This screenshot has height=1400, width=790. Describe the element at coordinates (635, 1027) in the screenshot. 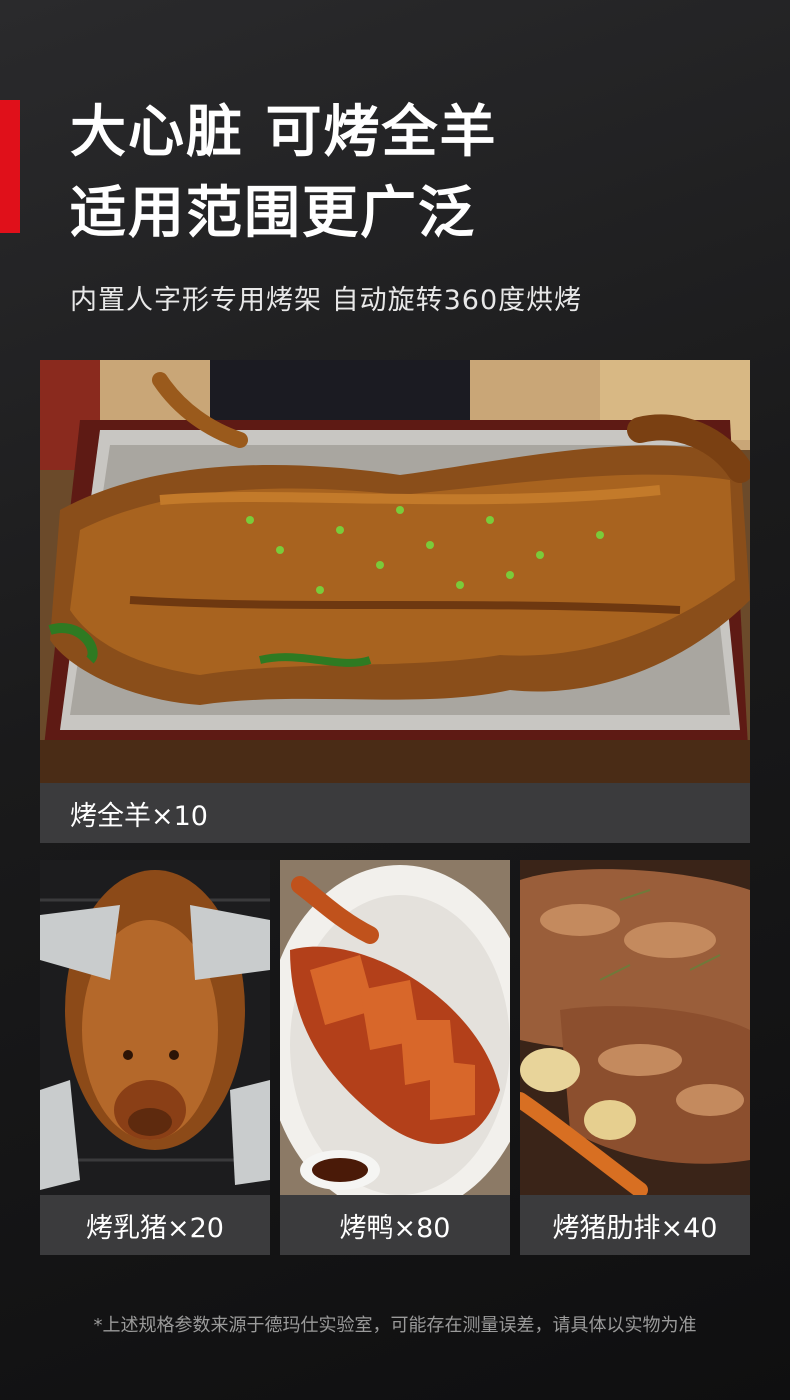

I see `roast-pork-ribs-photo` at that location.